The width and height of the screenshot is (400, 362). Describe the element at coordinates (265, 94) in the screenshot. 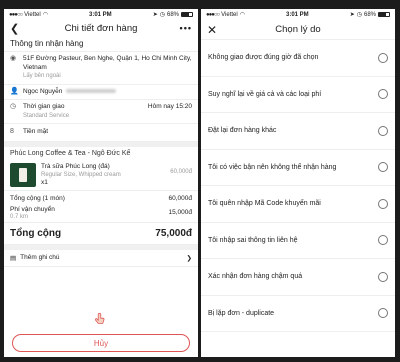

I see `reason-label: Suy nghĩ lại về giá cả và các loại phí` at that location.